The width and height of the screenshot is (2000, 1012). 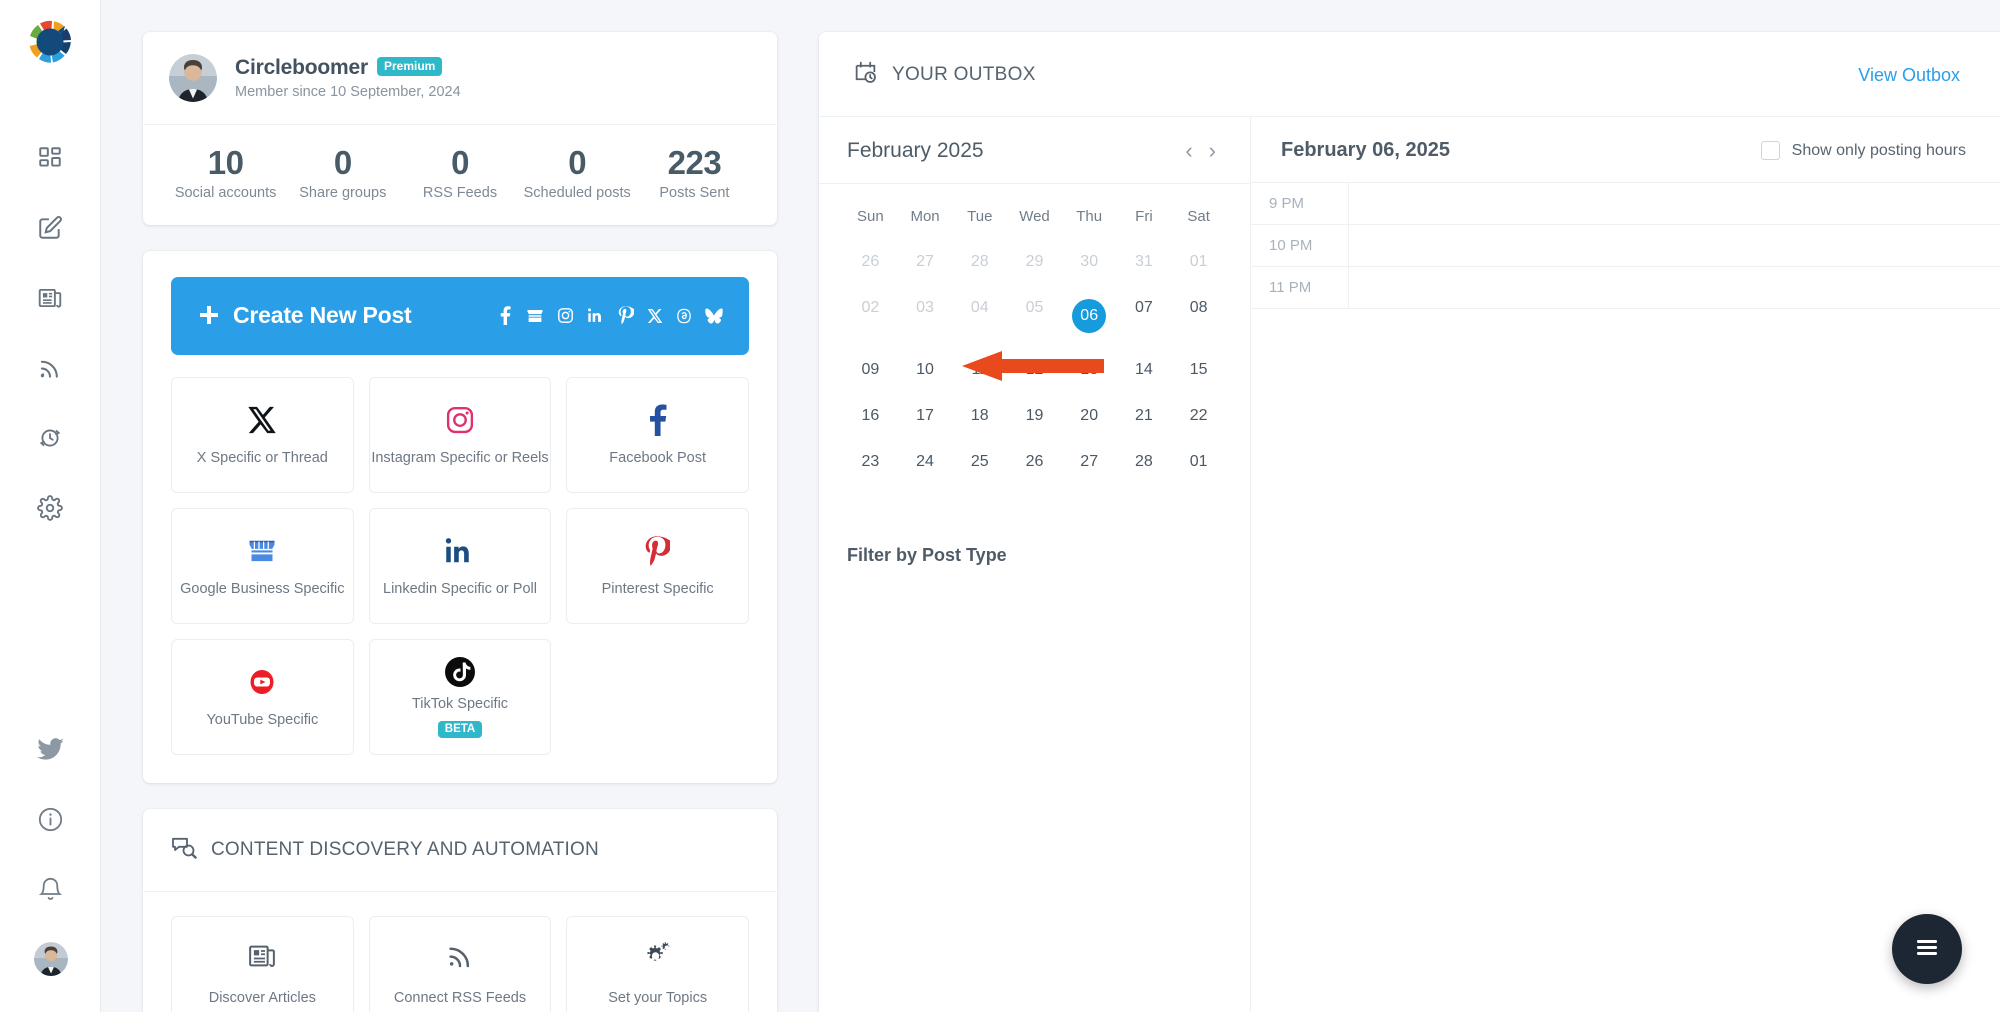 I want to click on post-type-card: YouTube Specific, so click(x=262, y=696).